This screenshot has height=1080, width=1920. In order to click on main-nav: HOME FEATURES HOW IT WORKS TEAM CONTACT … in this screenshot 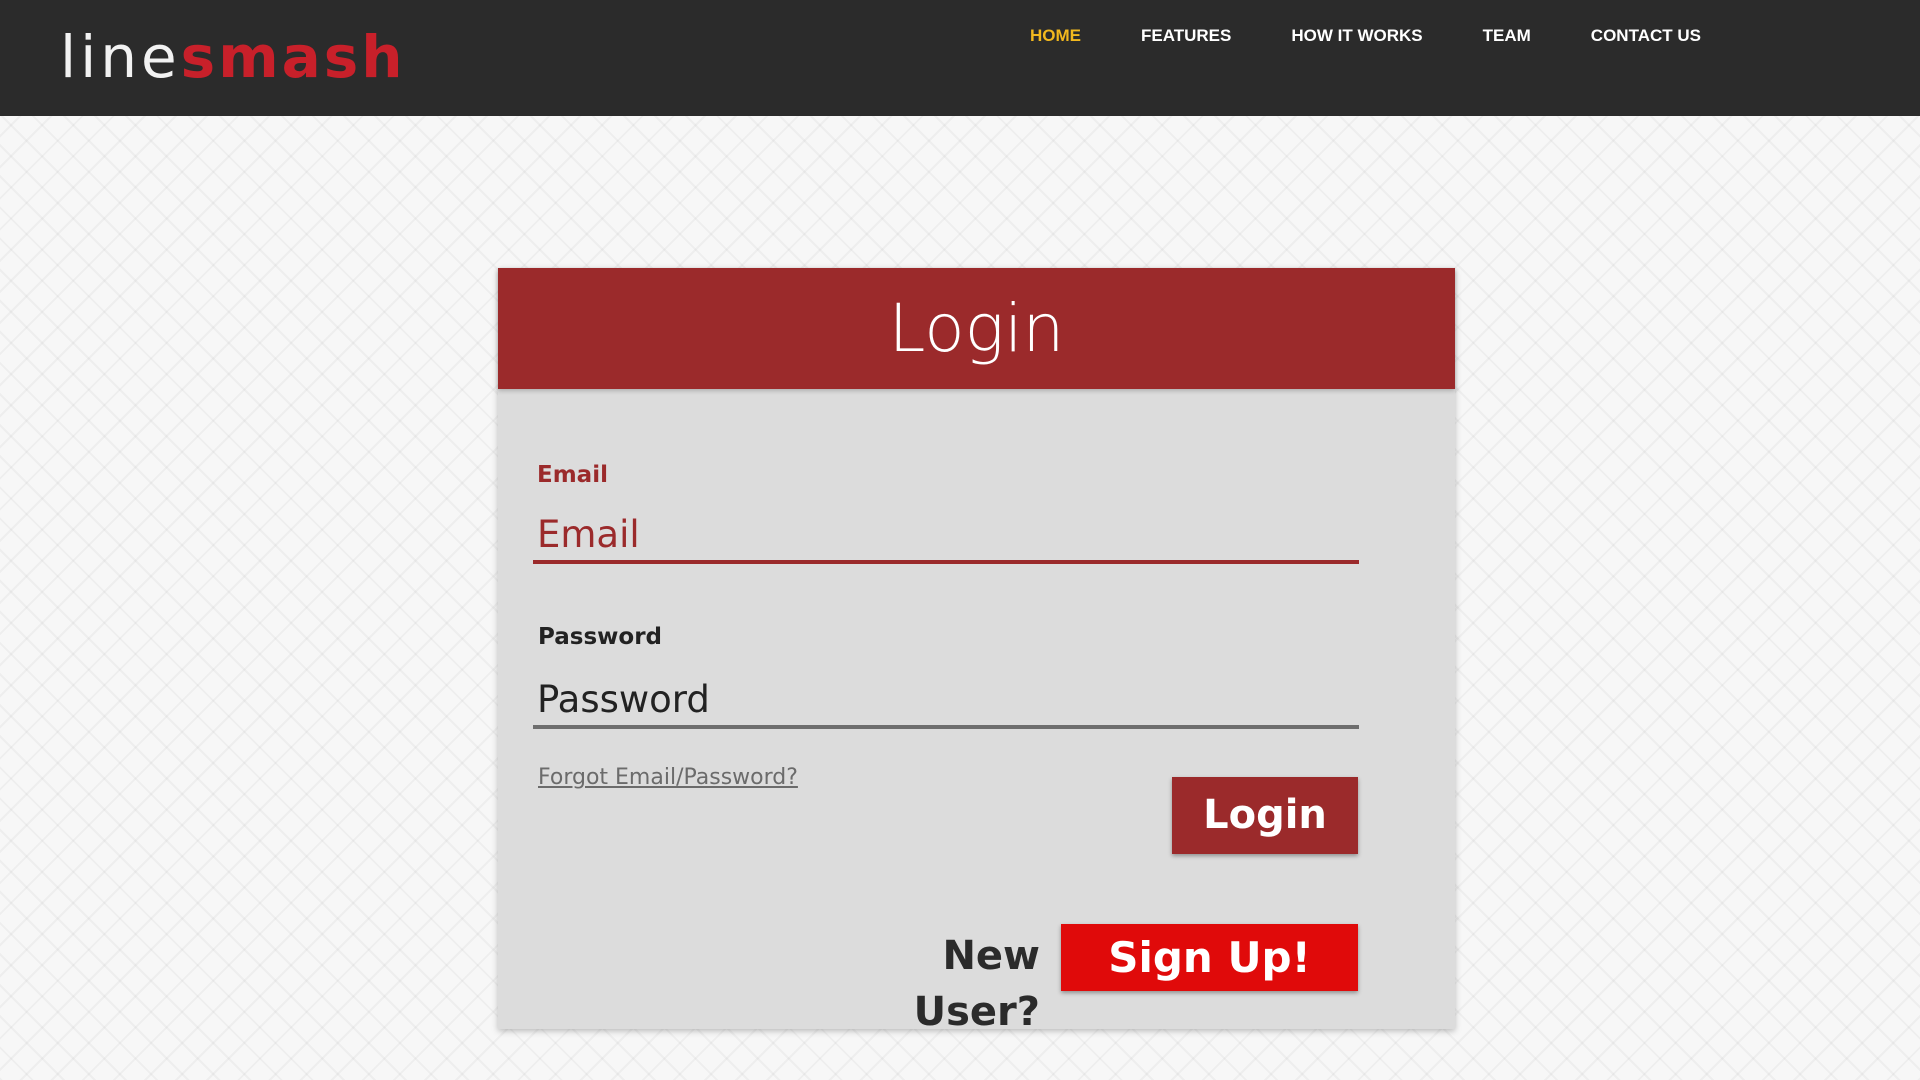, I will do `click(1365, 36)`.